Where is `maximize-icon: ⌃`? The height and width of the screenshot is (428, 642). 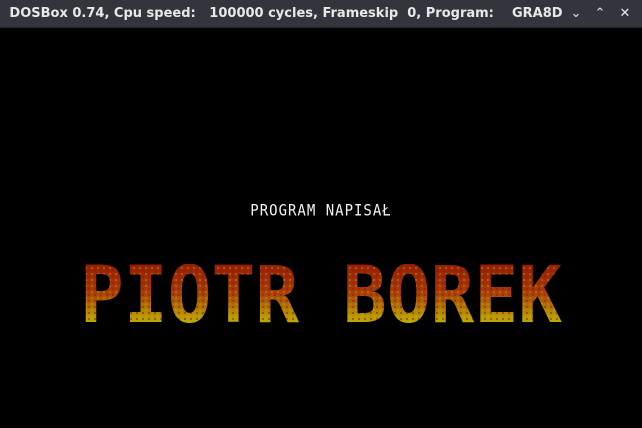 maximize-icon: ⌃ is located at coordinates (600, 14).